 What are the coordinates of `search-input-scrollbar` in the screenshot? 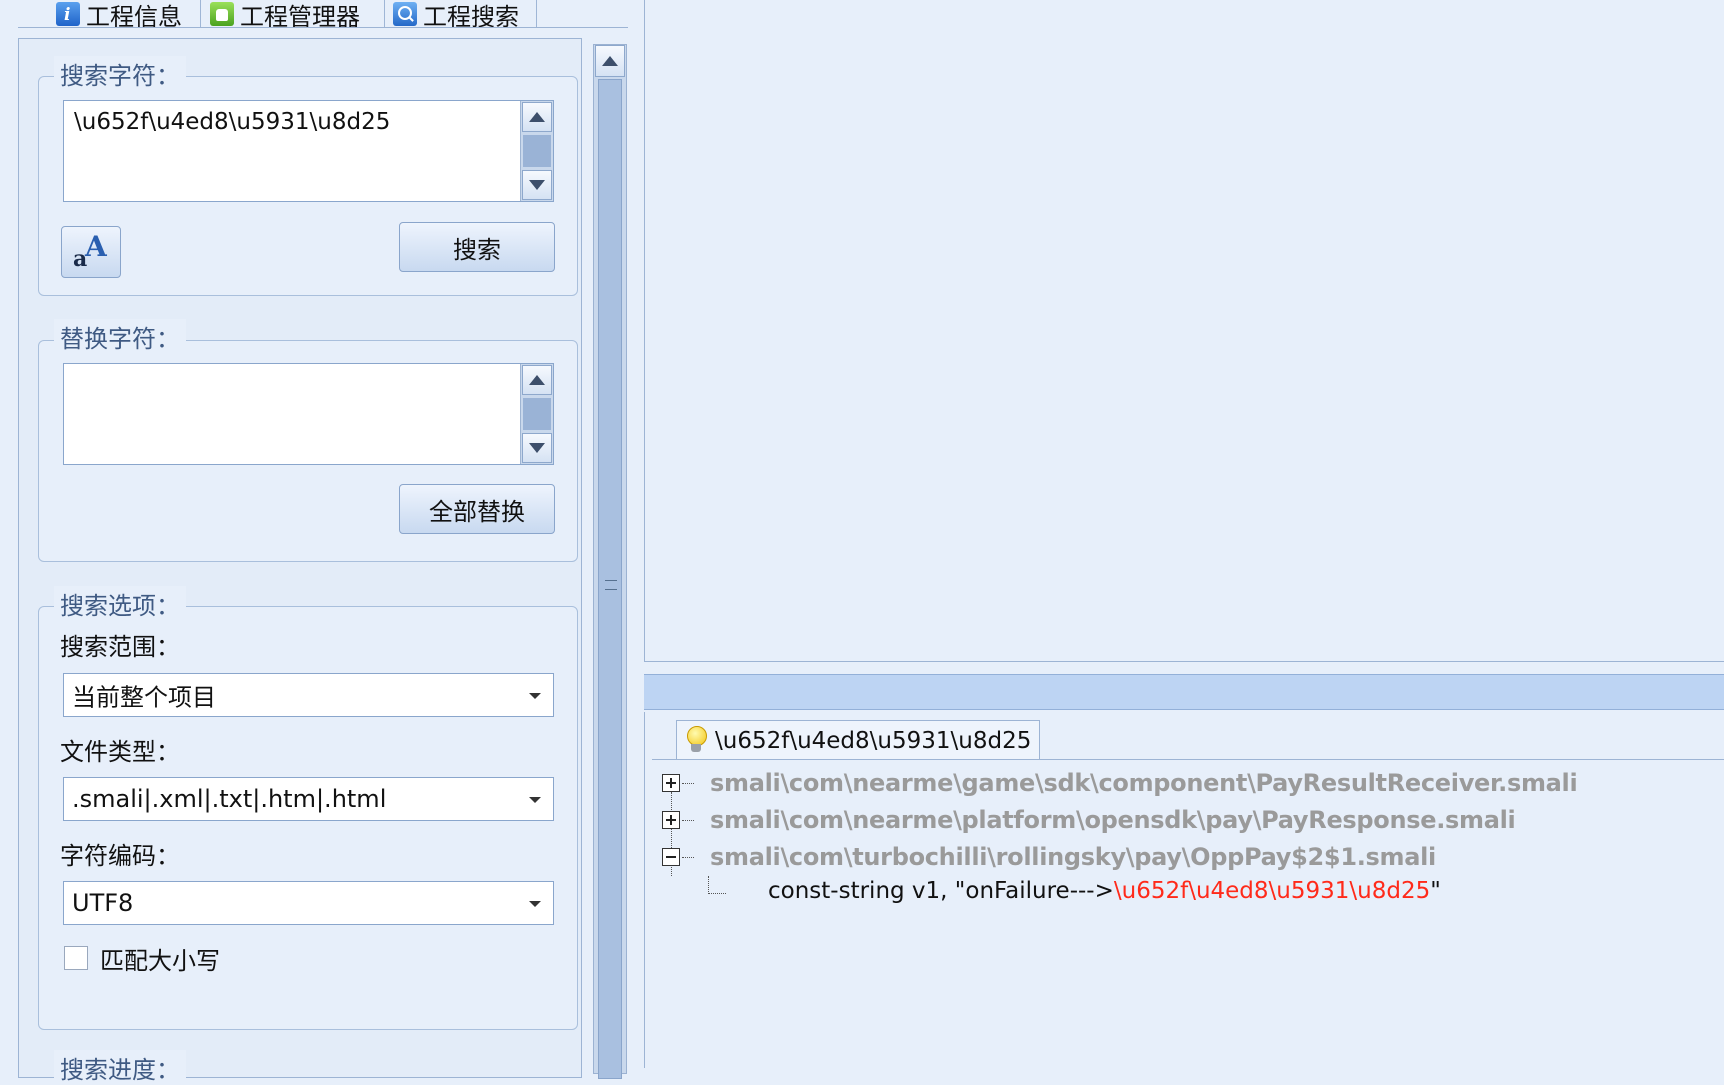 It's located at (536, 151).